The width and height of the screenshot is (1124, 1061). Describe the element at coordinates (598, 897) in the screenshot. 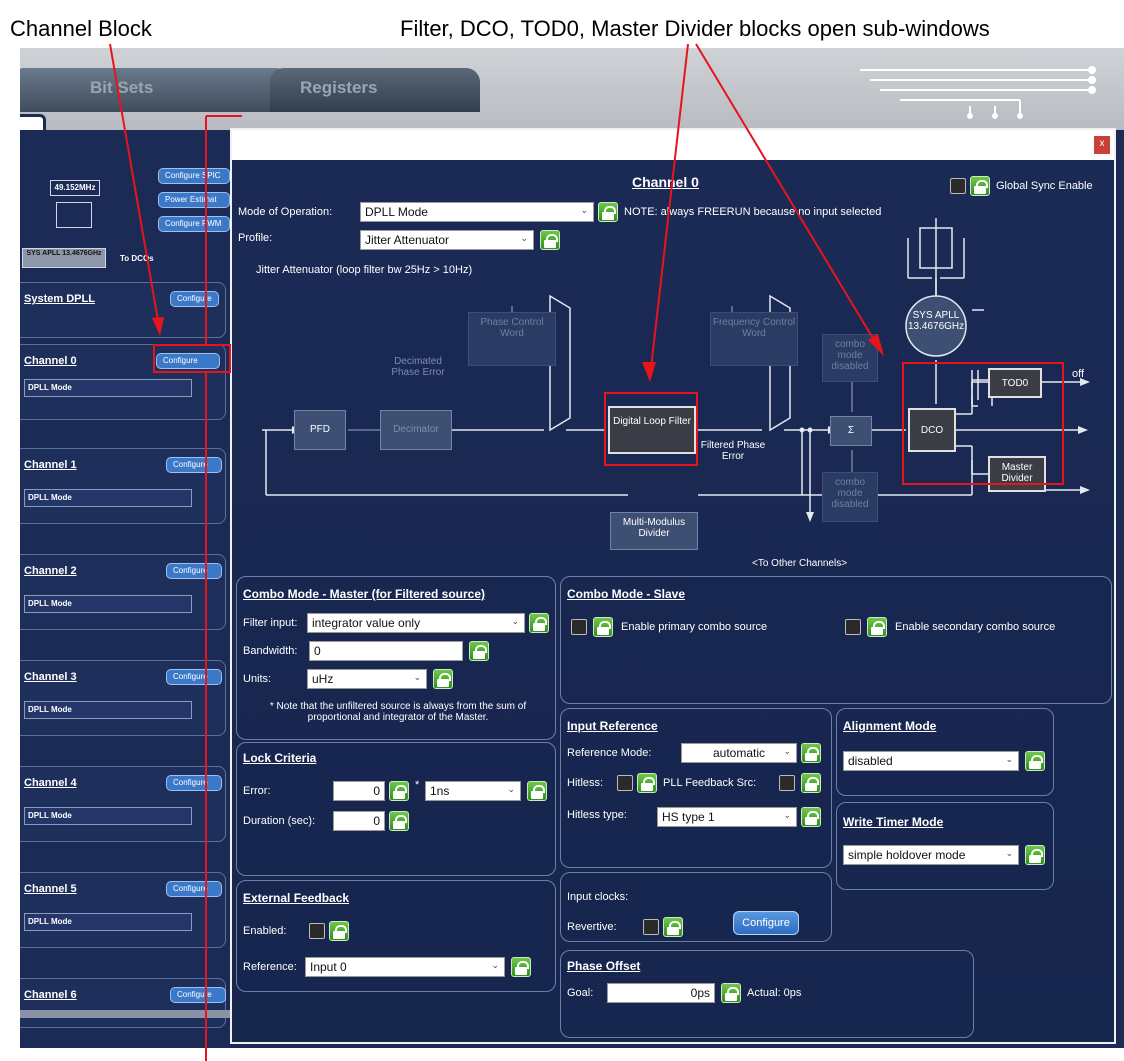

I see `input-clocks-label: Input clocks:` at that location.